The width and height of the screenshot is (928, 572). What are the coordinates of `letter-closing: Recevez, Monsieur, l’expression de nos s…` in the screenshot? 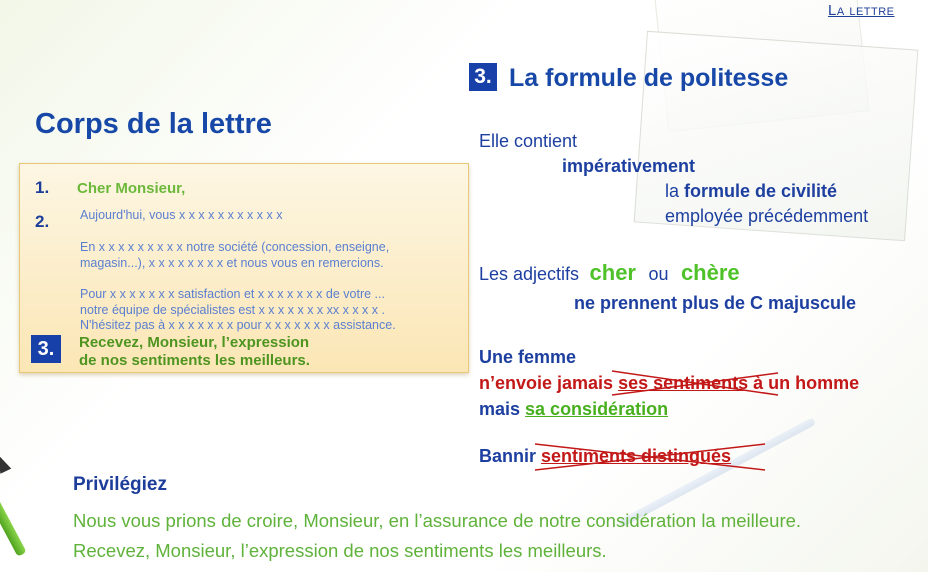 It's located at (194, 352).